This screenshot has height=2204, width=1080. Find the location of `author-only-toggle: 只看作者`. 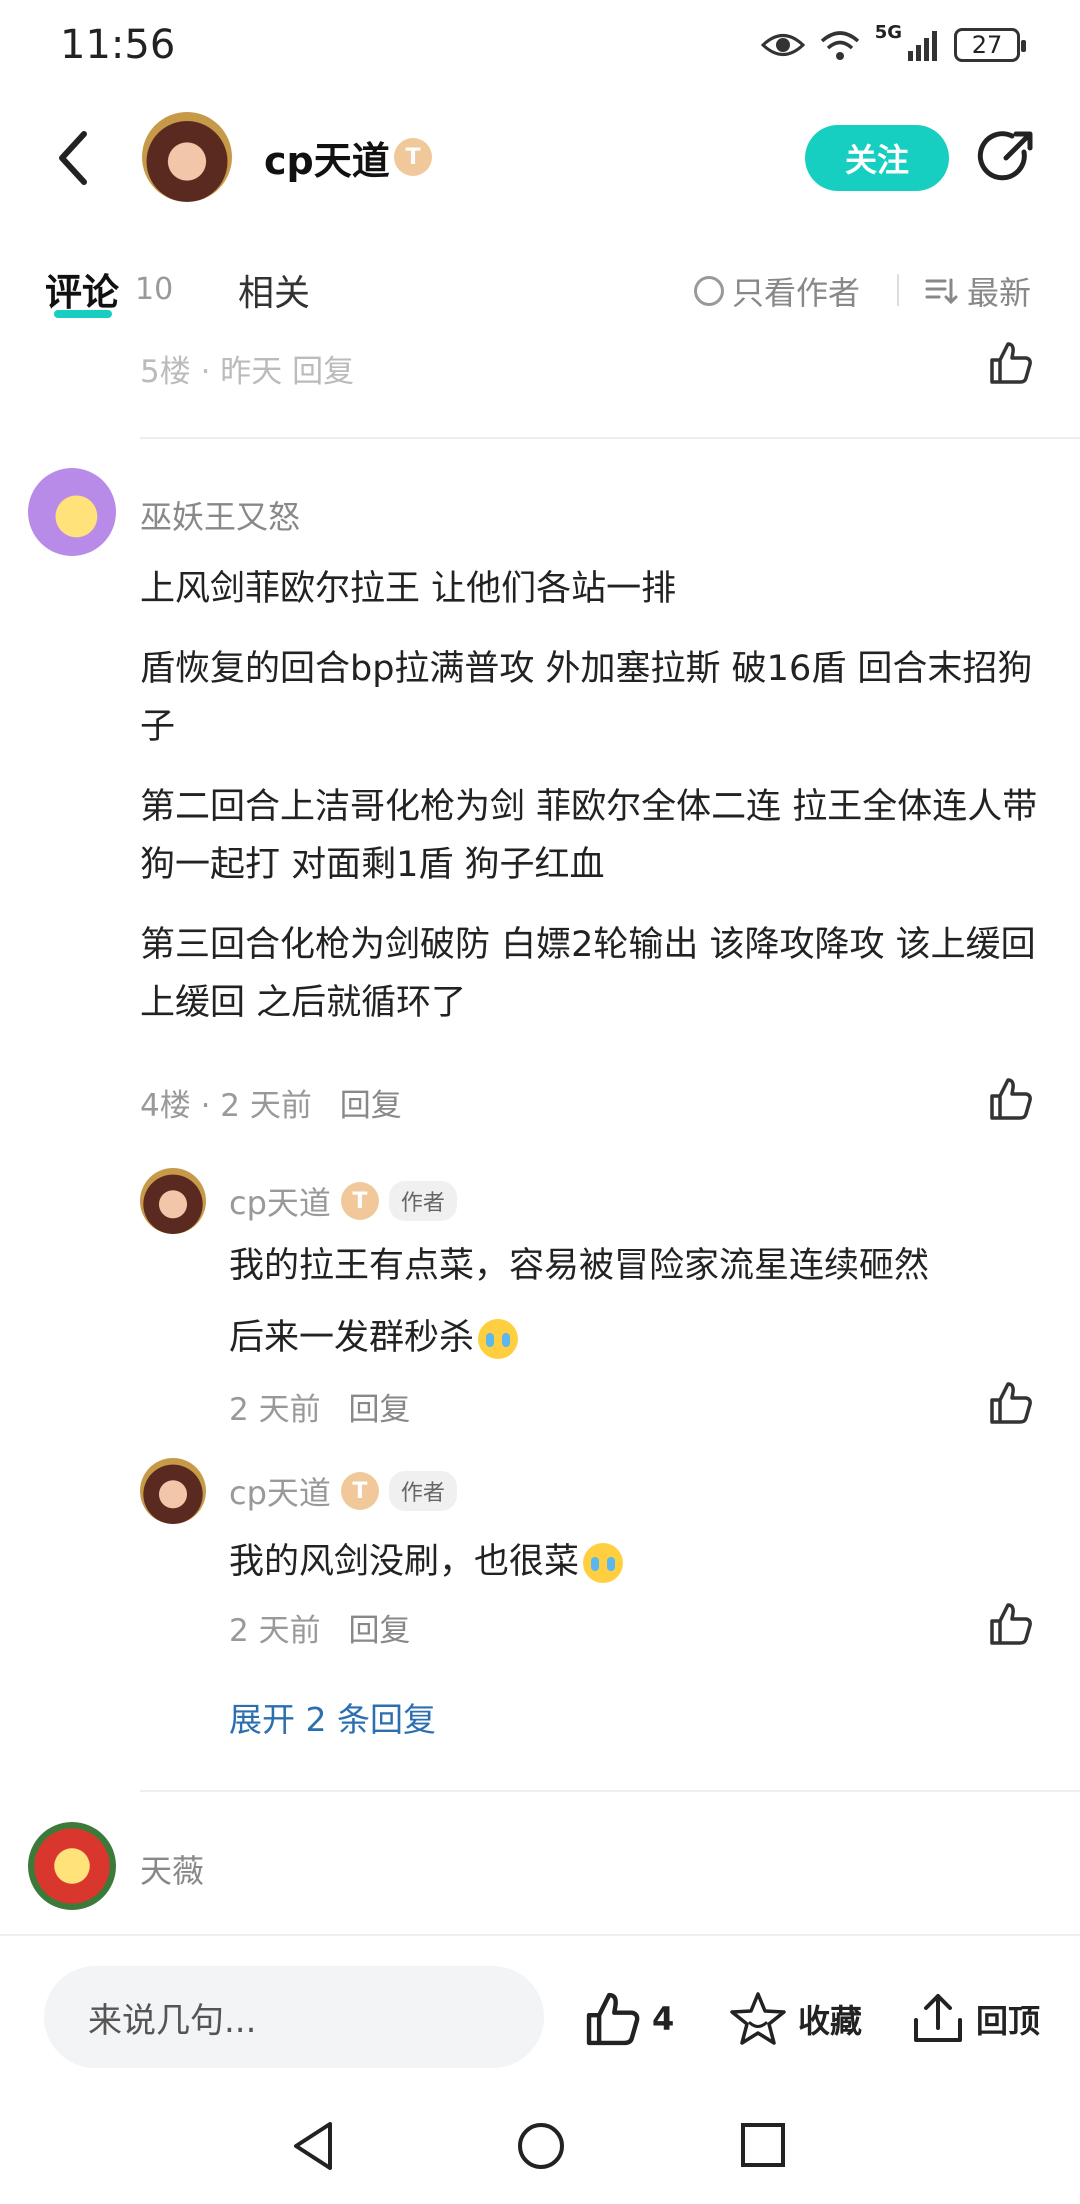

author-only-toggle: 只看作者 is located at coordinates (777, 291).